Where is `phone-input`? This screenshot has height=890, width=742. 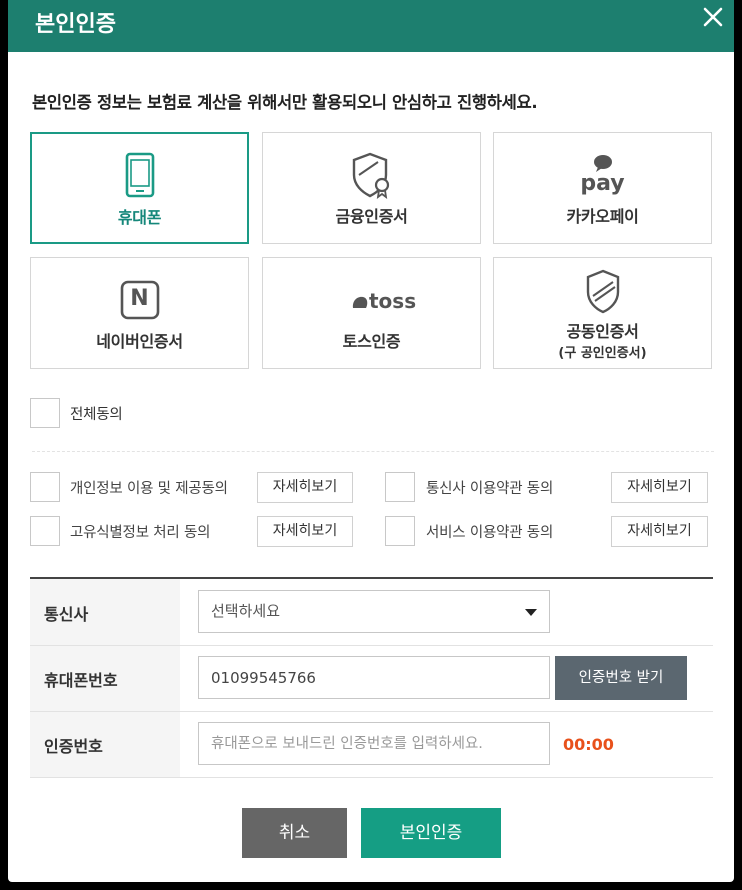 phone-input is located at coordinates (374, 677).